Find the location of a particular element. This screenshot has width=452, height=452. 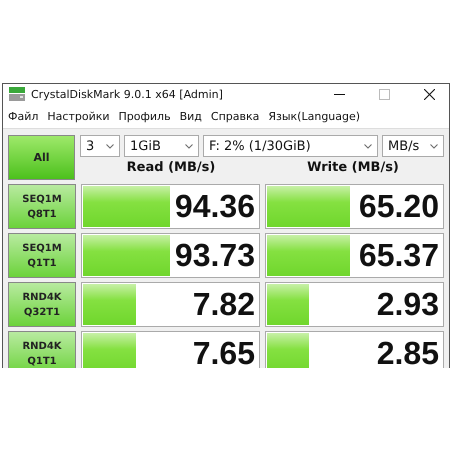

menu-item: Язык(Language) is located at coordinates (314, 116).